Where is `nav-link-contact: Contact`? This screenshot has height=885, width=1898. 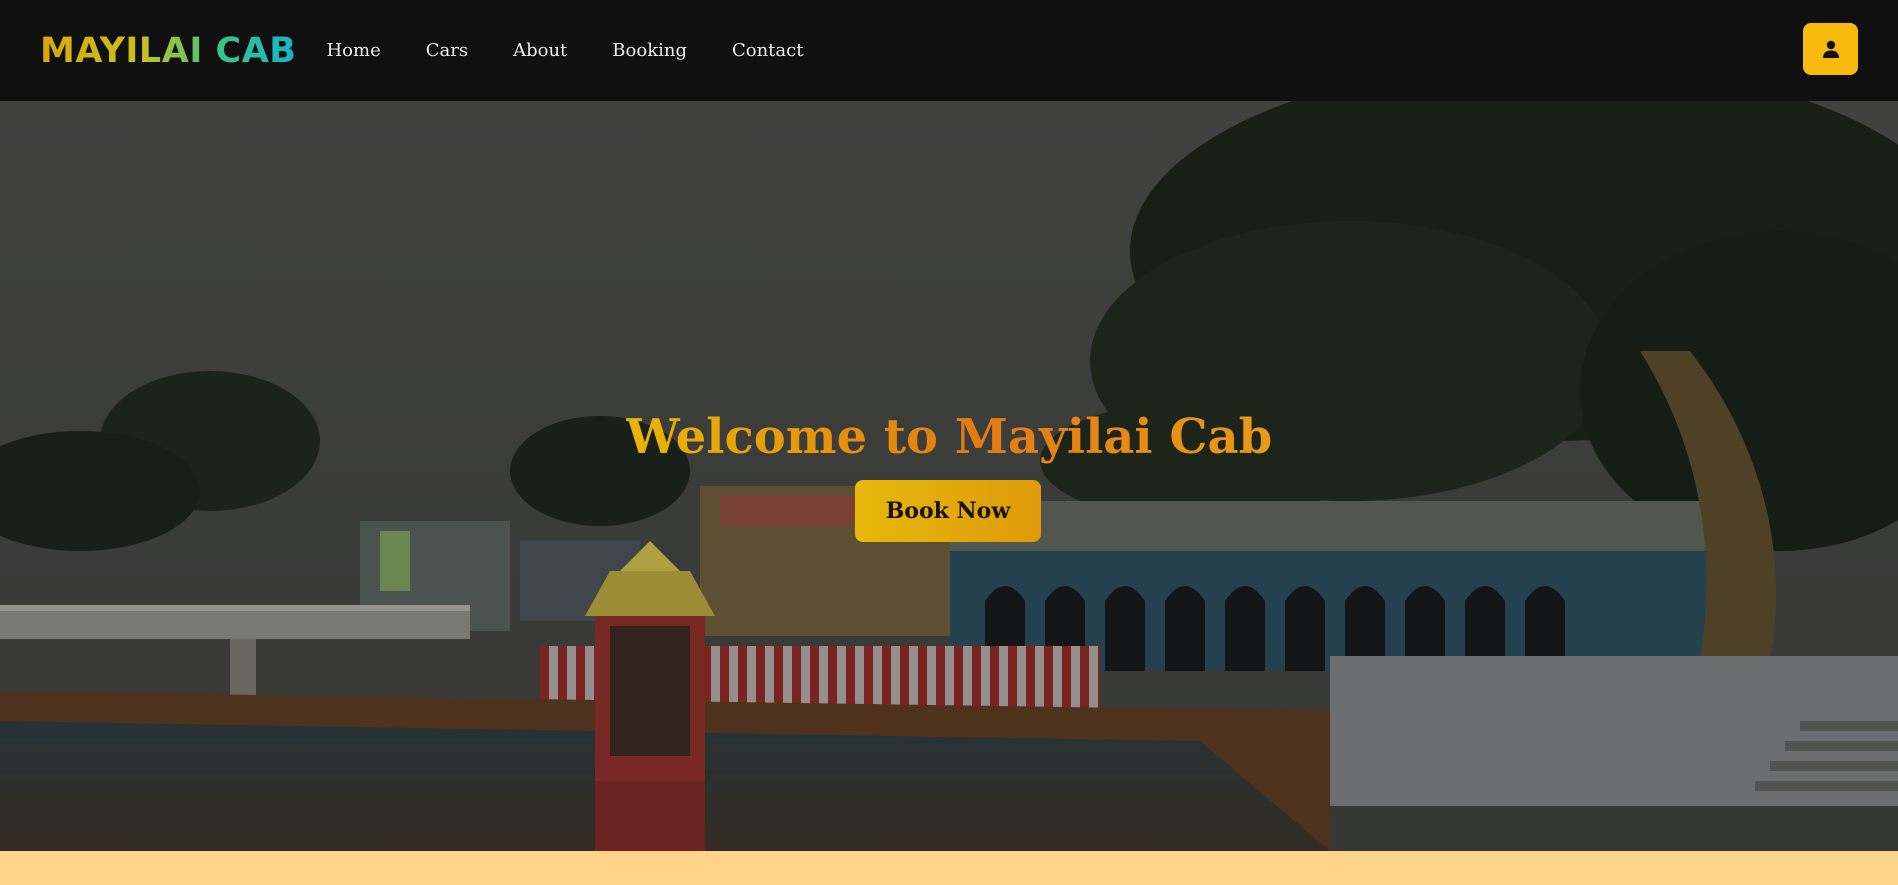
nav-link-contact: Contact is located at coordinates (767, 50).